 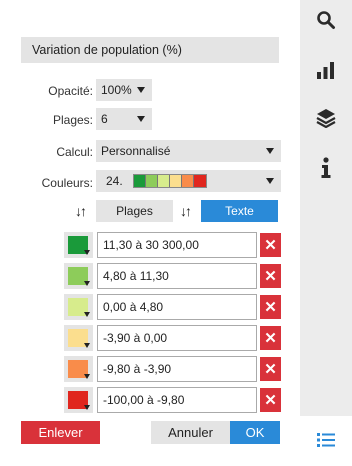 What do you see at coordinates (134, 211) in the screenshot?
I see `tab-plages: Plages` at bounding box center [134, 211].